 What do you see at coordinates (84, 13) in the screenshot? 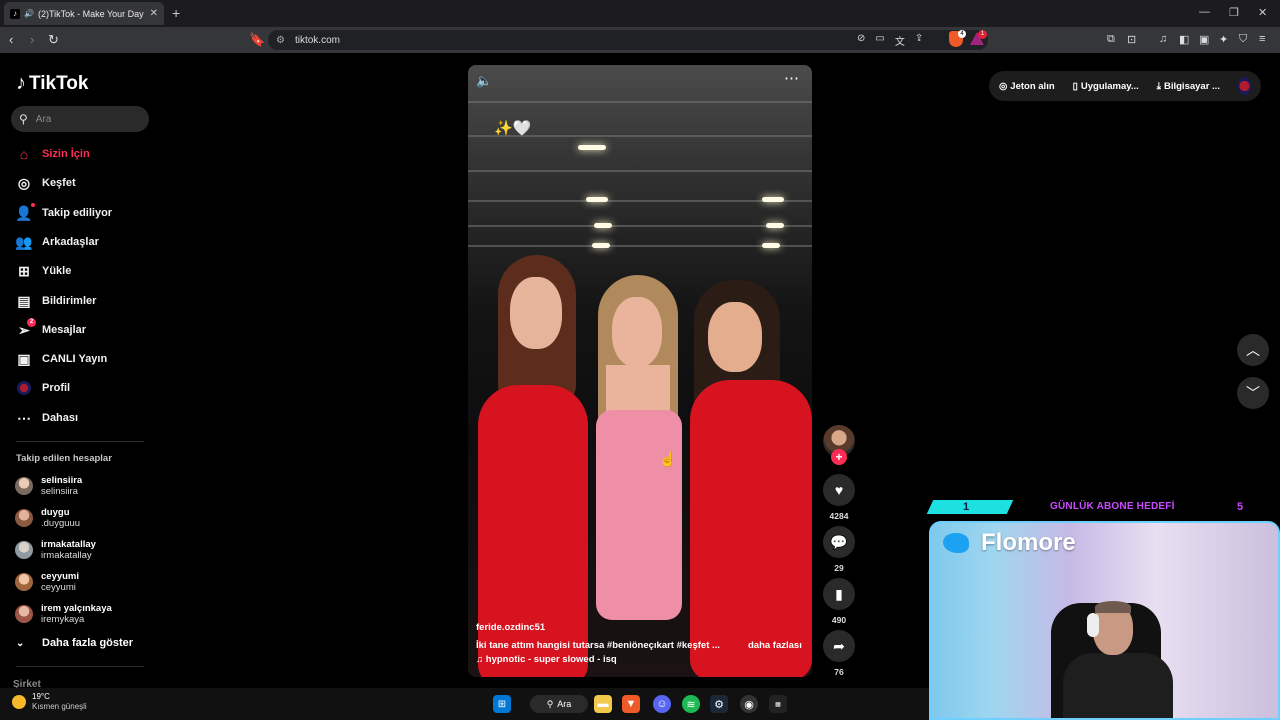
I see `browser-tab: ♪ 🔊 (2)TikTok - Make Your Day ✕` at bounding box center [84, 13].